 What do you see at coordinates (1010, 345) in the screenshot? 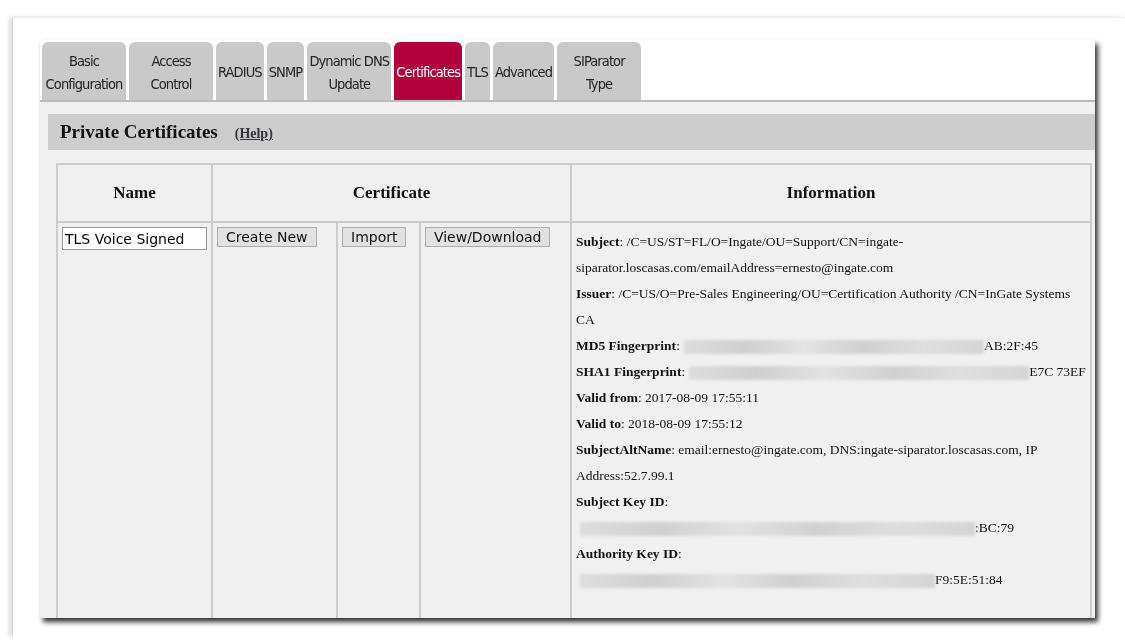
I see `info-value: AB:2F:45` at bounding box center [1010, 345].